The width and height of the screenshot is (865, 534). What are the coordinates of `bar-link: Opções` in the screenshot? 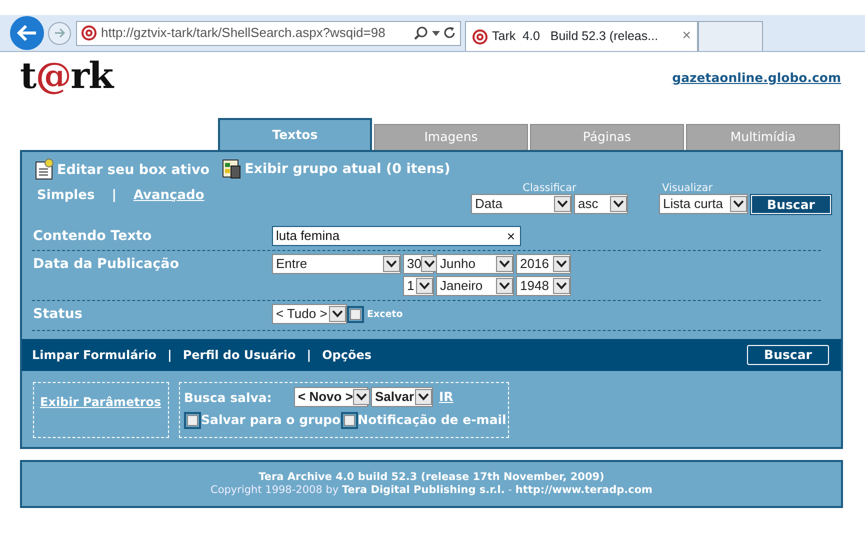 It's located at (347, 355).